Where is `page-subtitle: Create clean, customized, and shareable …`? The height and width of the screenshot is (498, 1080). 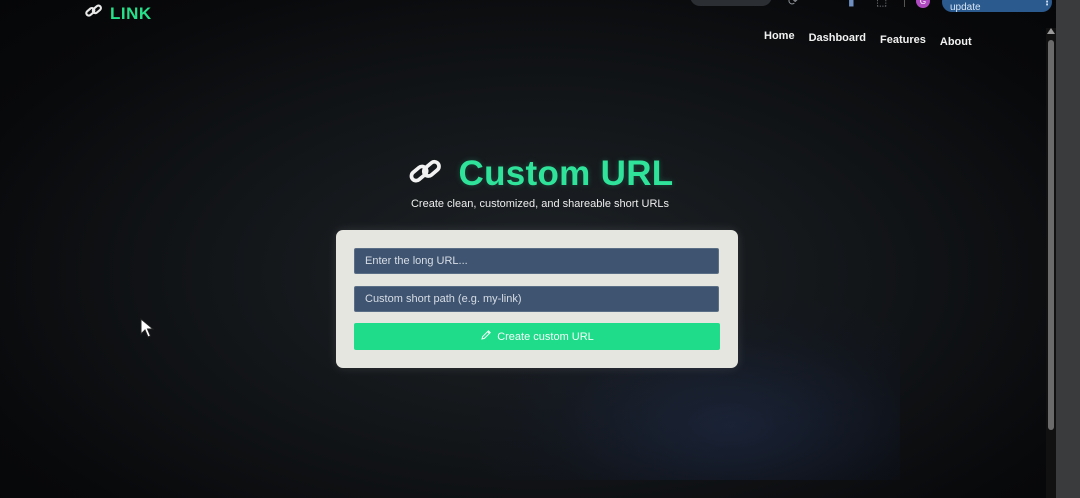
page-subtitle: Create clean, customized, and shareable … is located at coordinates (540, 204).